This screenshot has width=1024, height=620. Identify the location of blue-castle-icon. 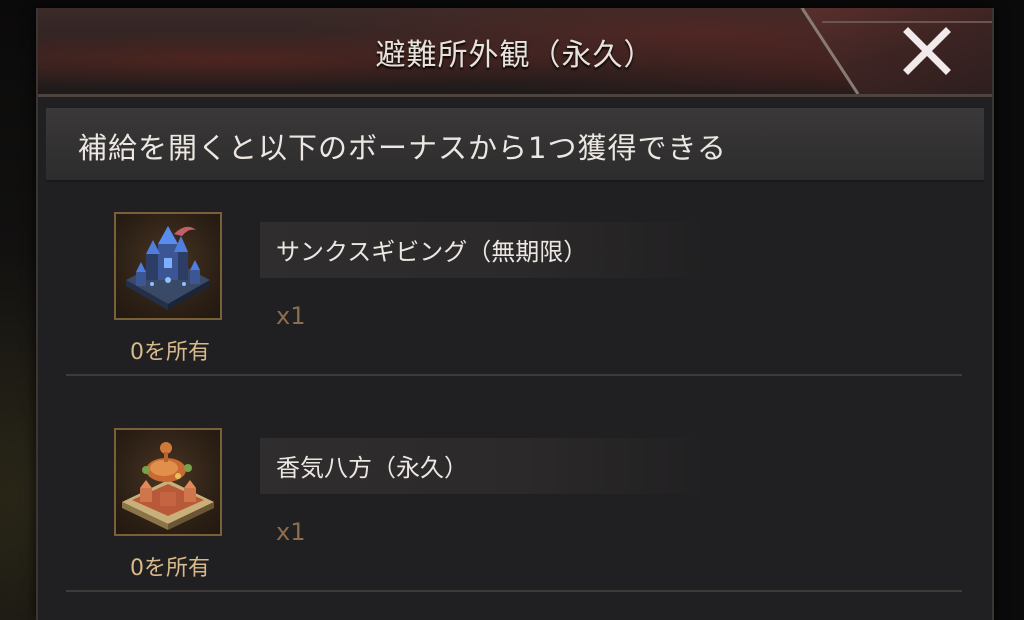
(168, 268).